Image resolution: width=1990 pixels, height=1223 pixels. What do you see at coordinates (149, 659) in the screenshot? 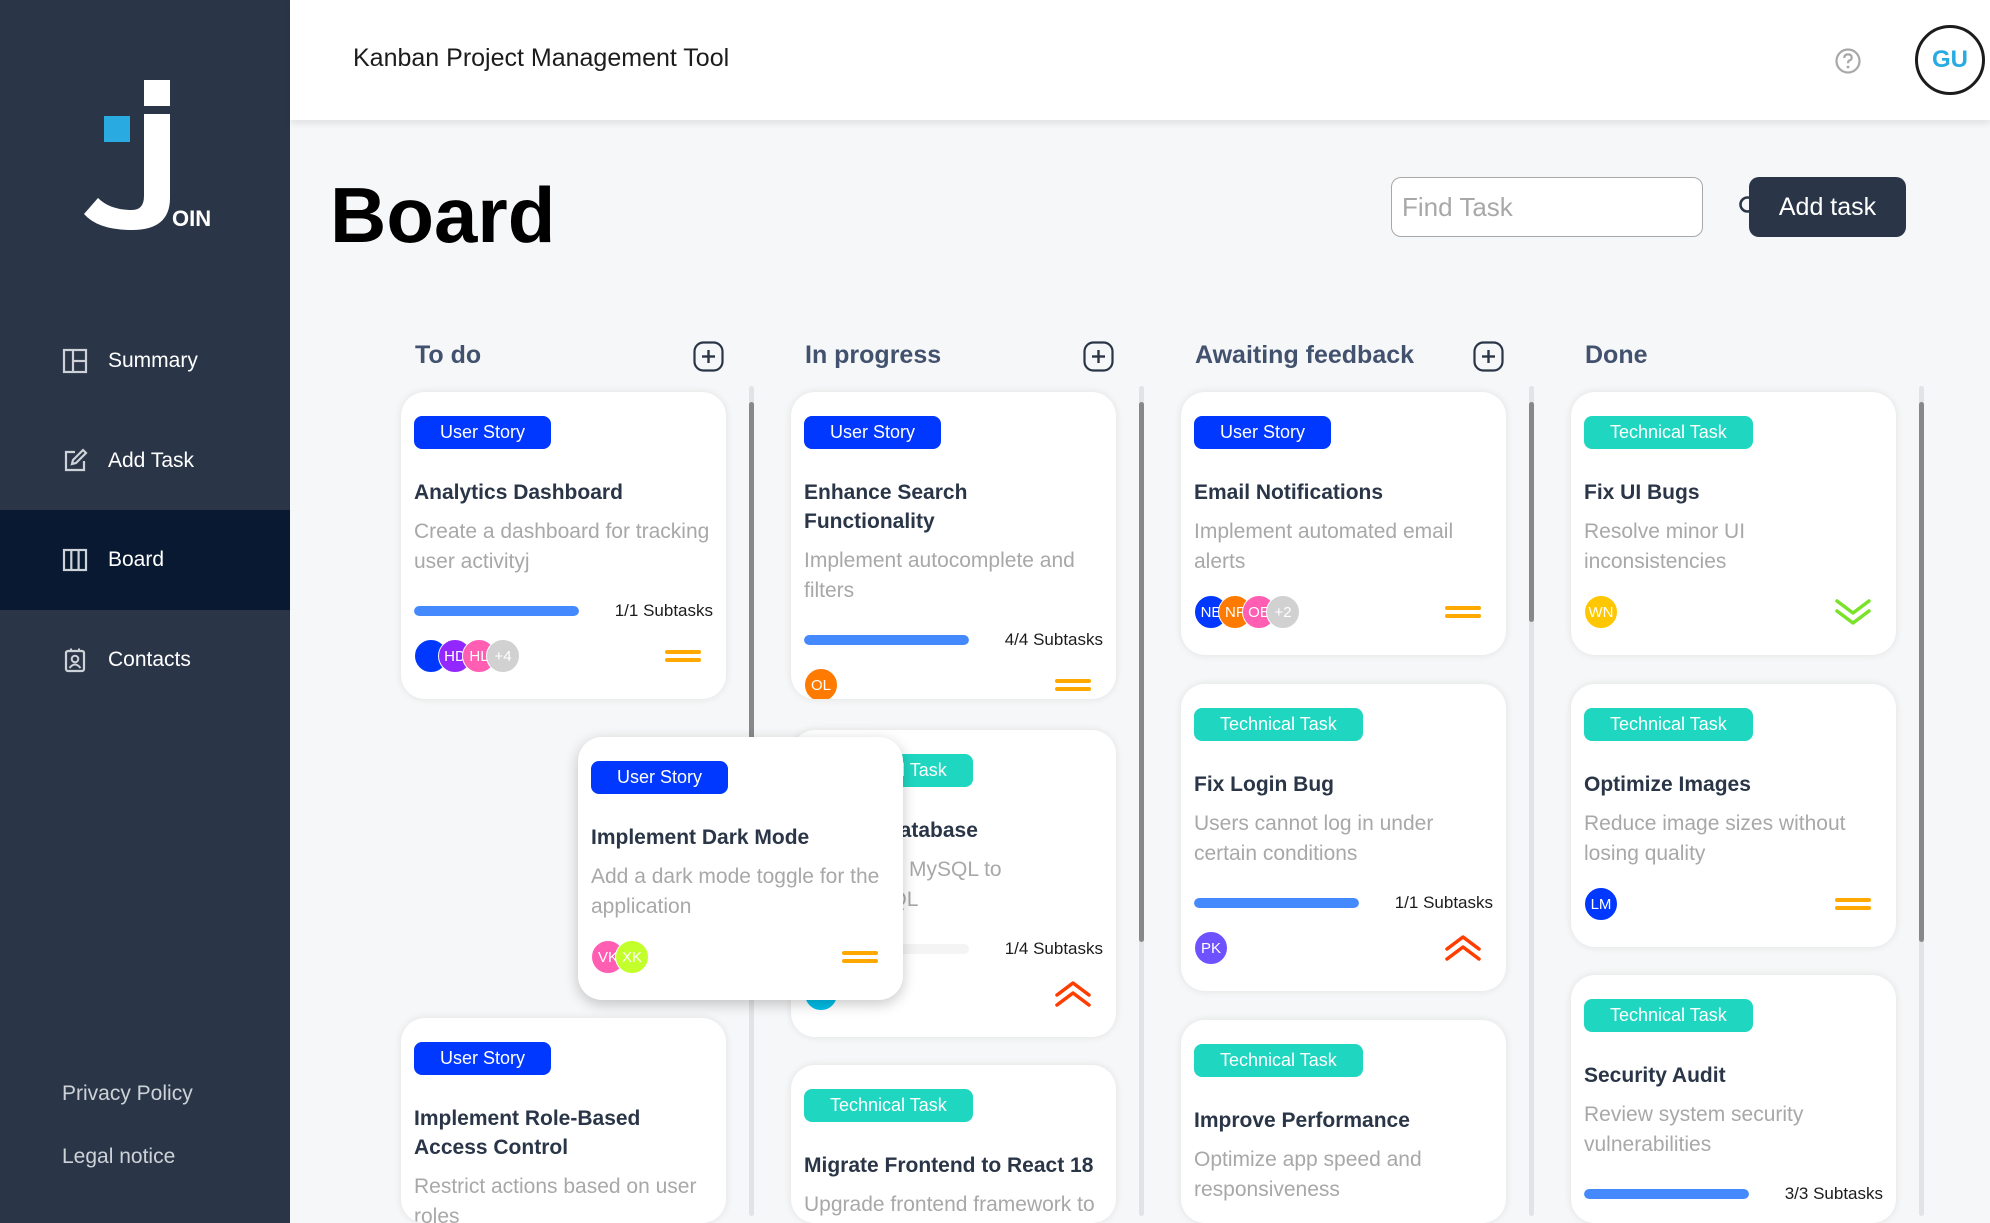
I see `nav-contacts-label: Contacts` at bounding box center [149, 659].